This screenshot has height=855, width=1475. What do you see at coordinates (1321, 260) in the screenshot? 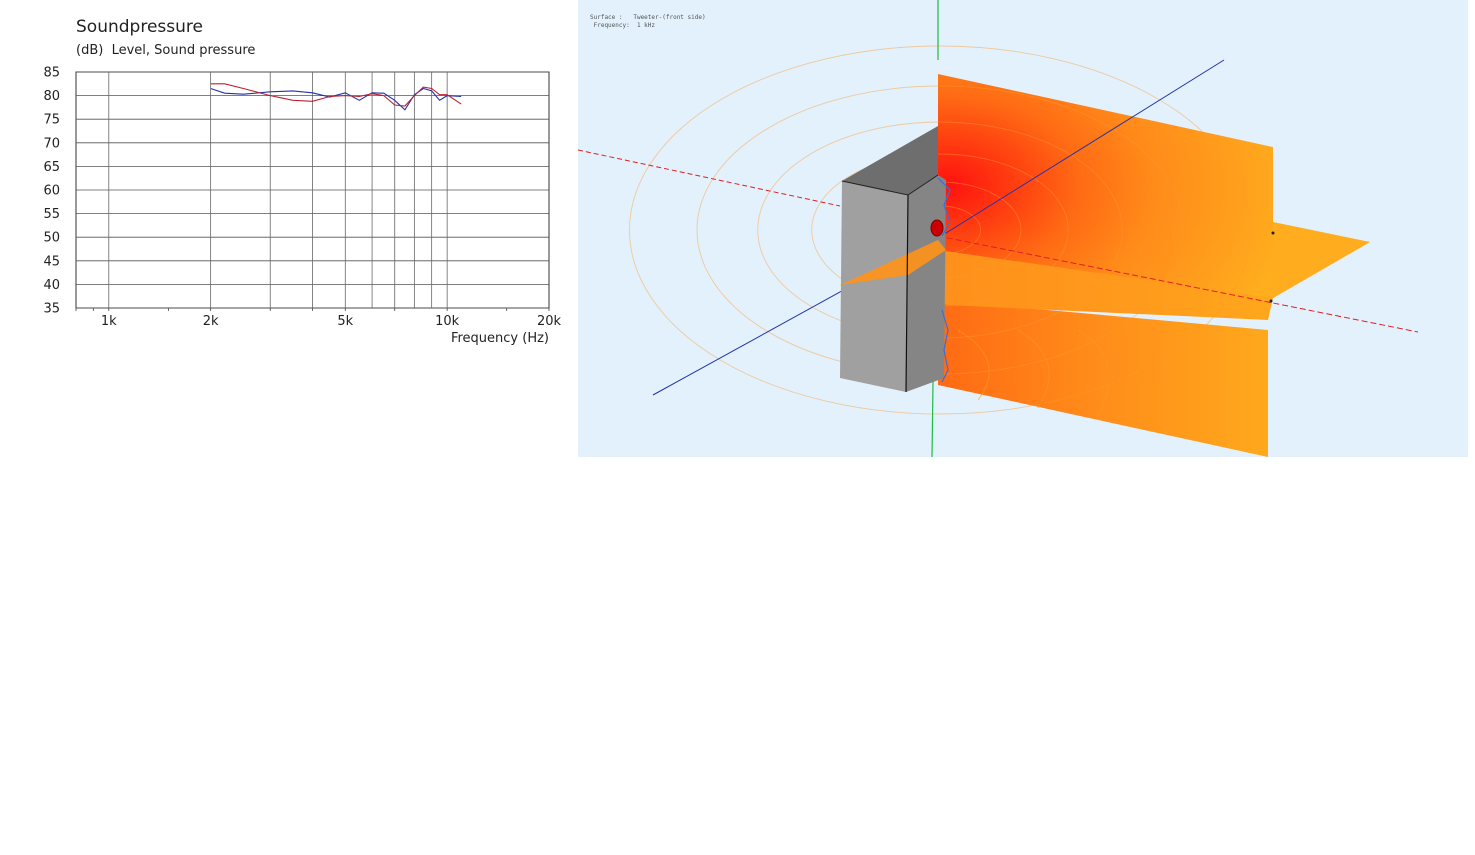
I see `field-plane-edge` at bounding box center [1321, 260].